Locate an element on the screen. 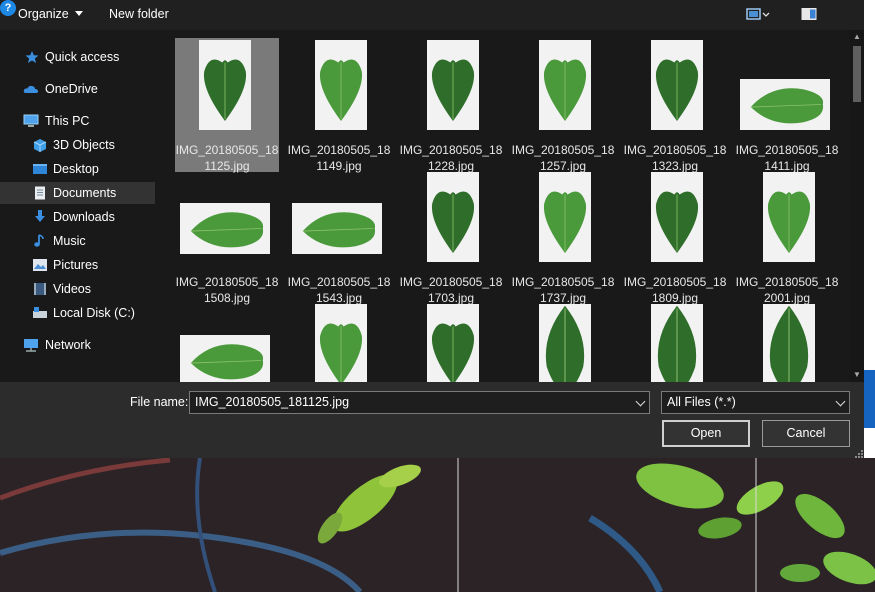  nav-item-quick-access: Quick access is located at coordinates (77, 57).